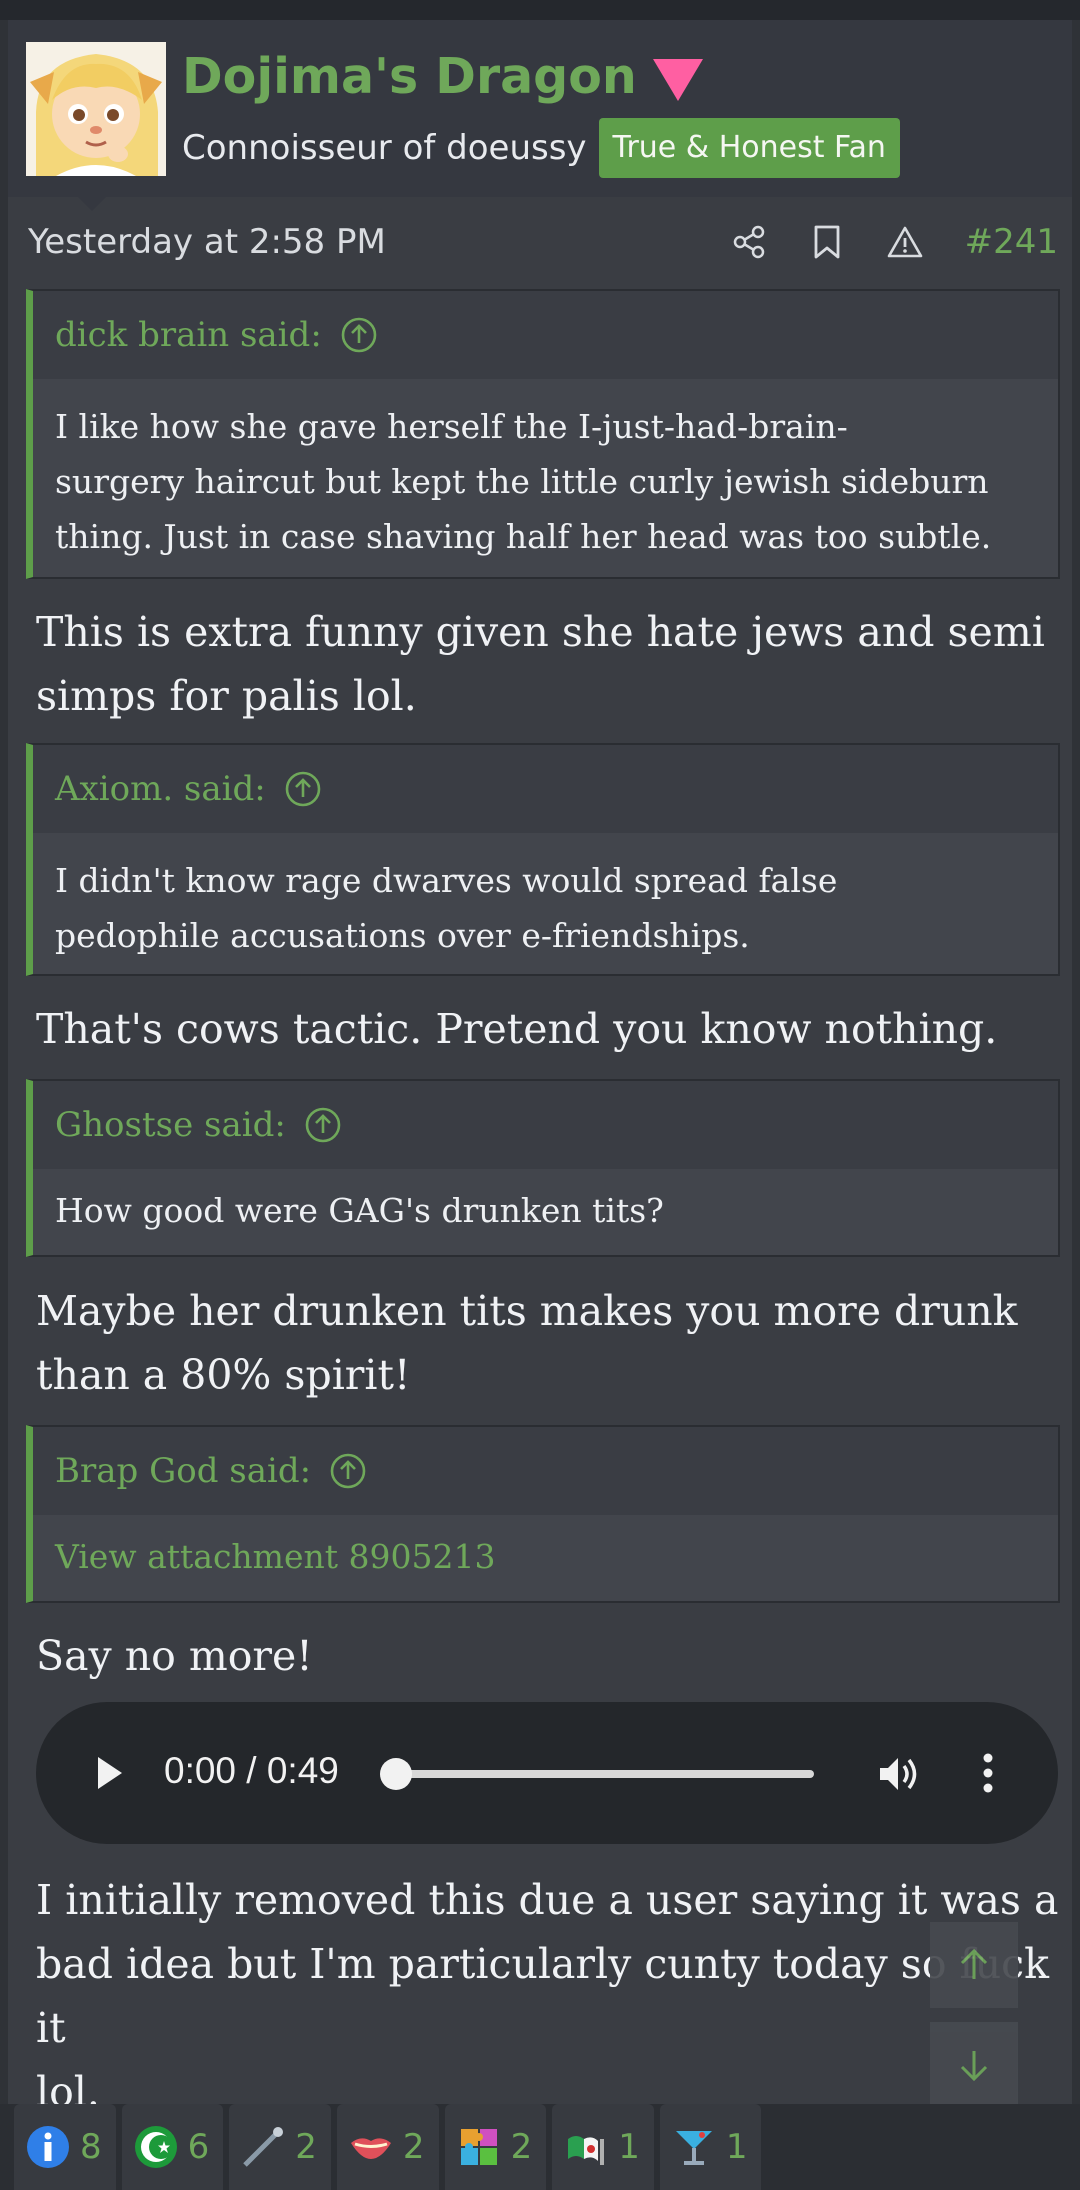  I want to click on audio-progress-track, so click(605, 1774).